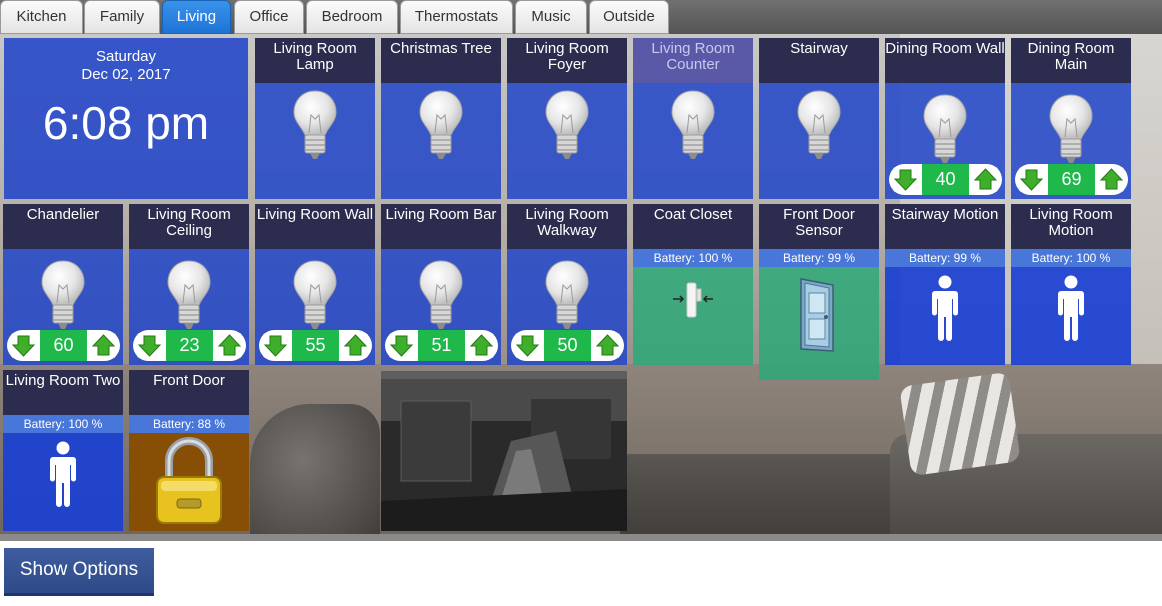 This screenshot has width=1162, height=606. I want to click on lock-state, so click(189, 482).